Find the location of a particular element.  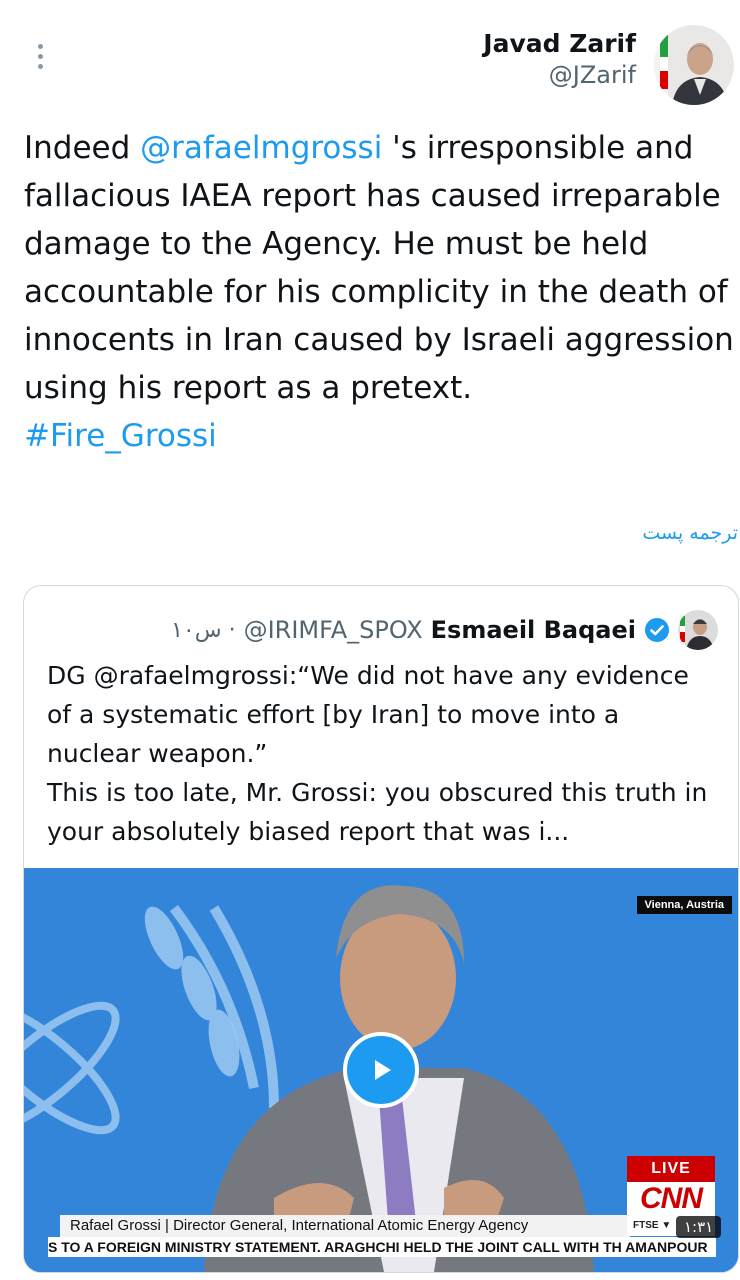

verified-badge-icon is located at coordinates (657, 630).